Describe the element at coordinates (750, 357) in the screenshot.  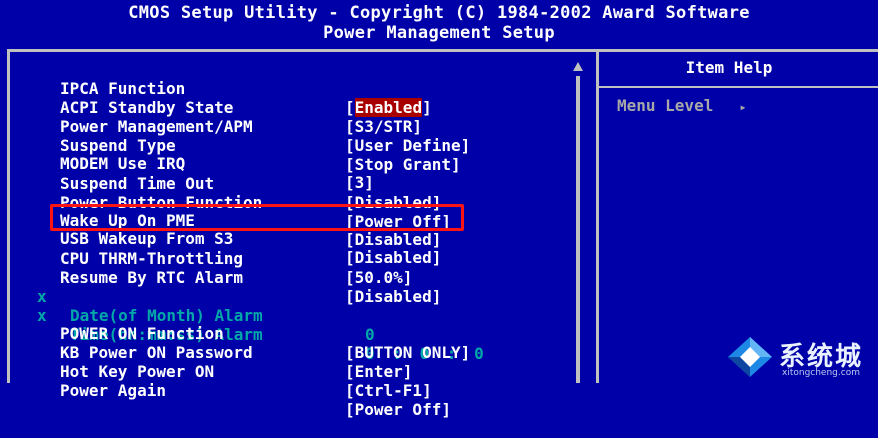
I see `xitongcheng-logo-icon` at that location.